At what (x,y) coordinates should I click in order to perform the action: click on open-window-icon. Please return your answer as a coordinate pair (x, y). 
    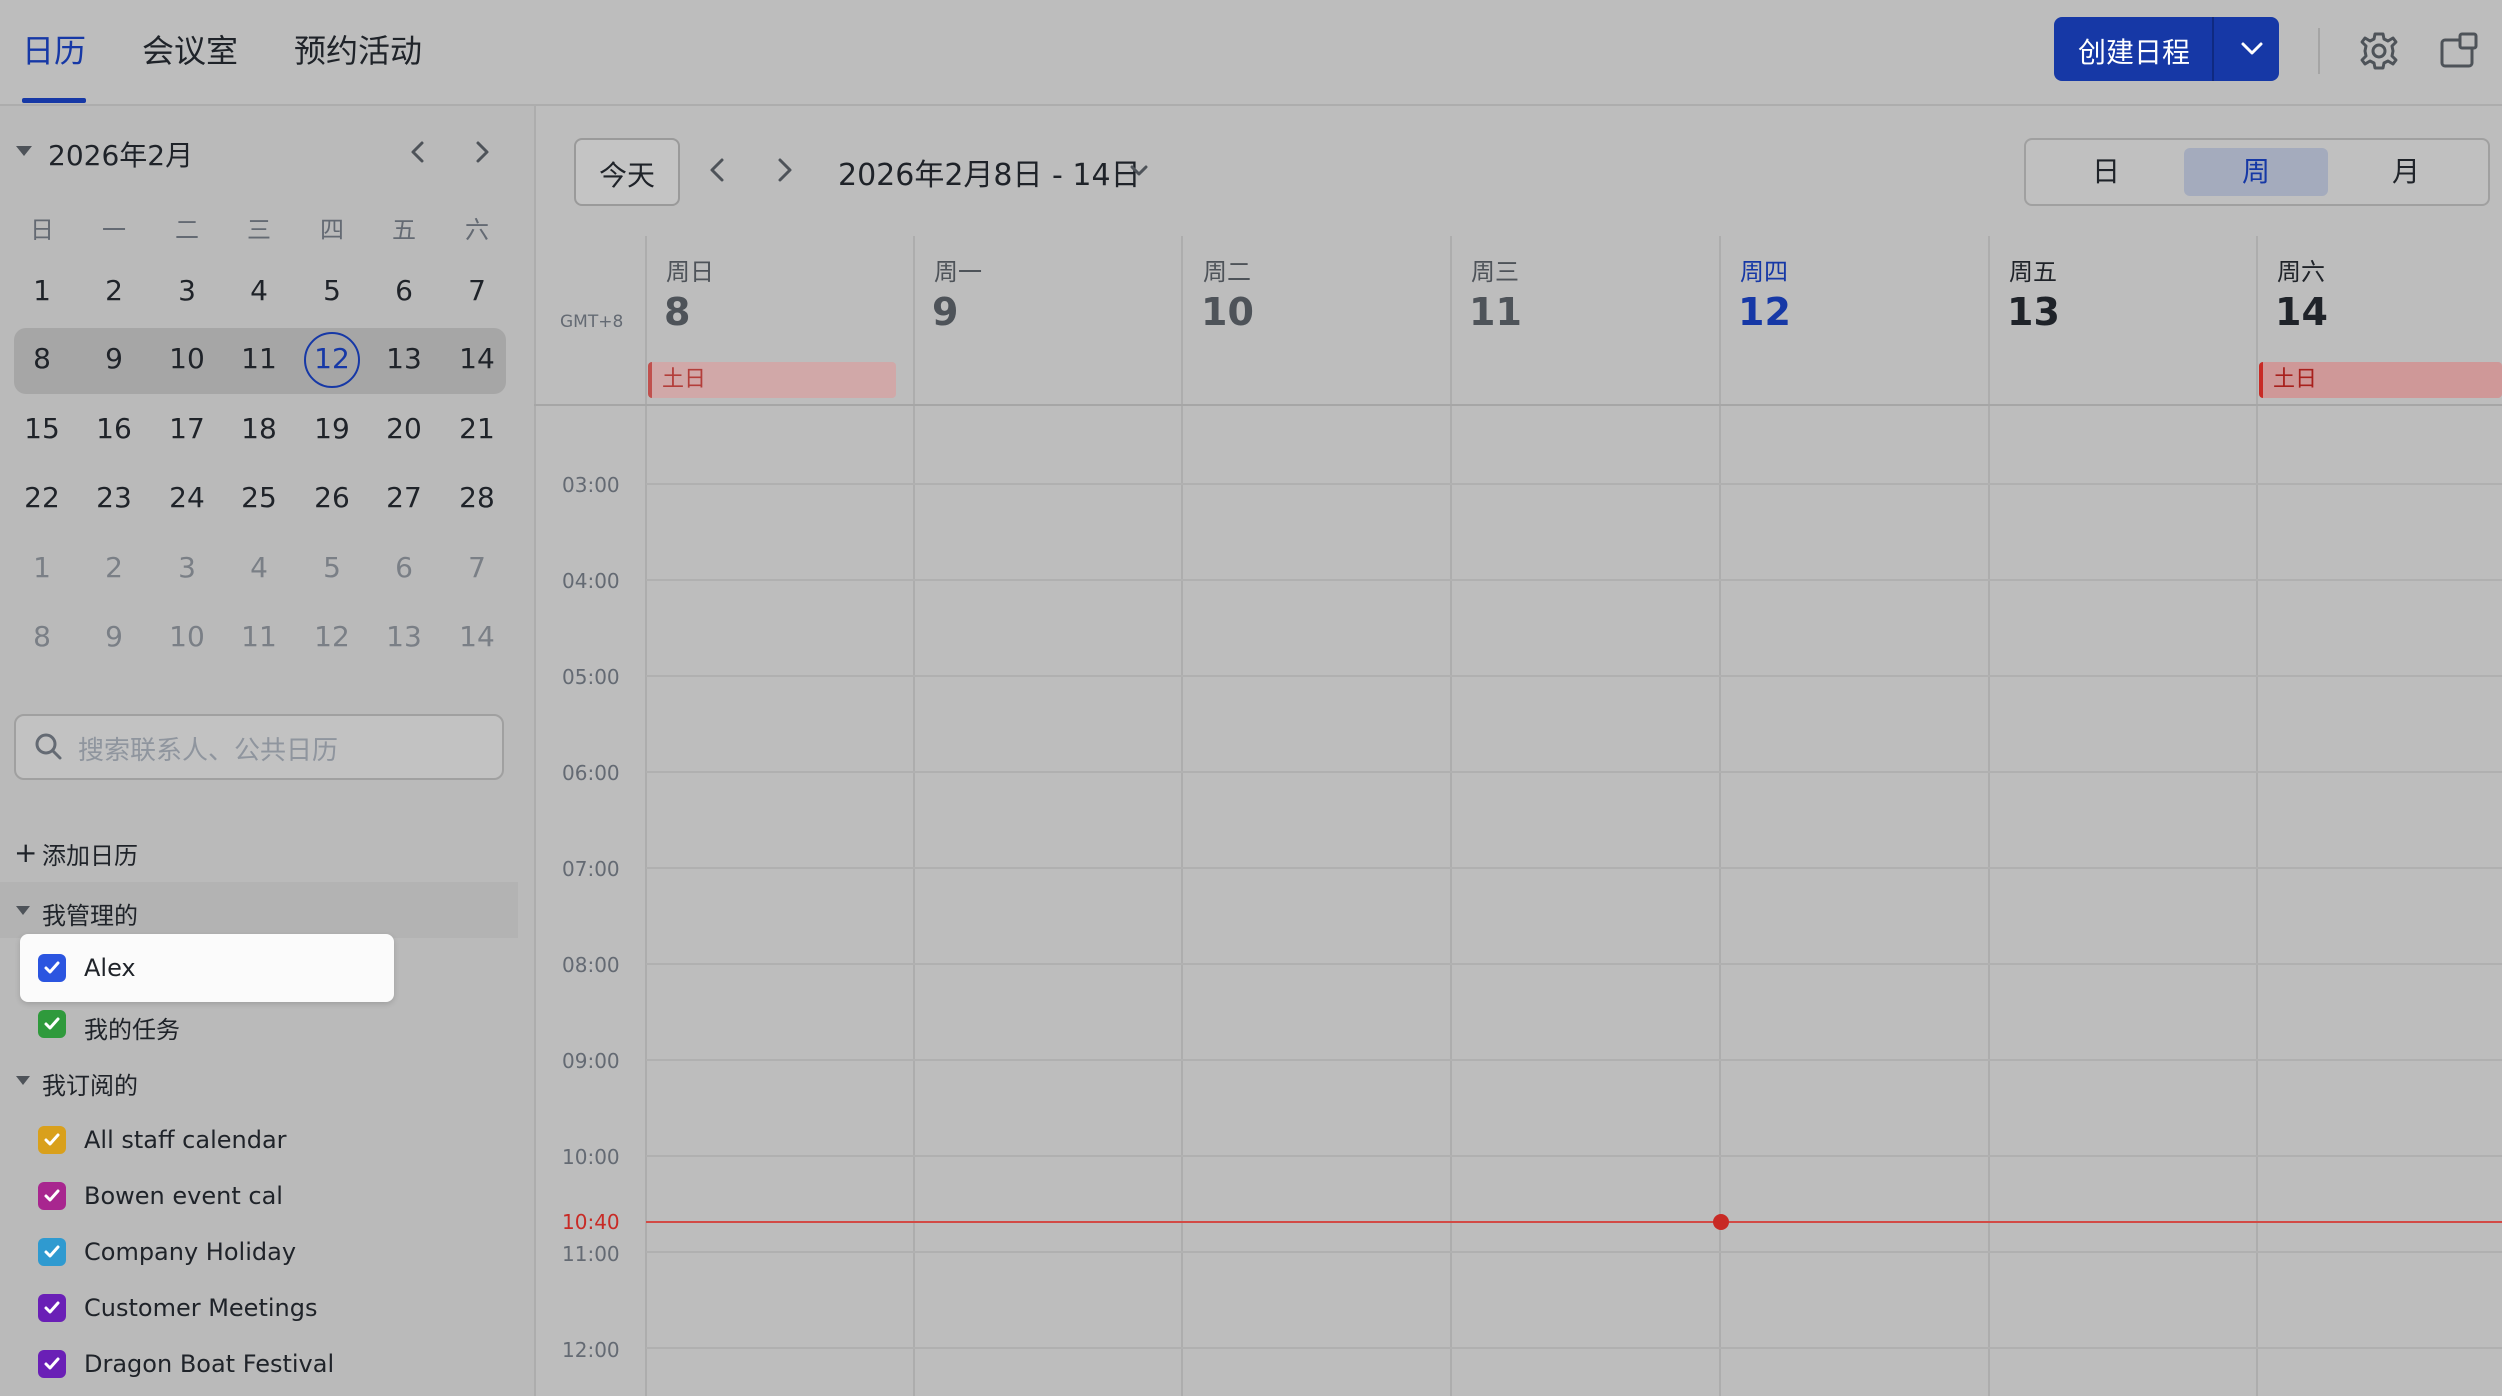
    Looking at the image, I should click on (2459, 51).